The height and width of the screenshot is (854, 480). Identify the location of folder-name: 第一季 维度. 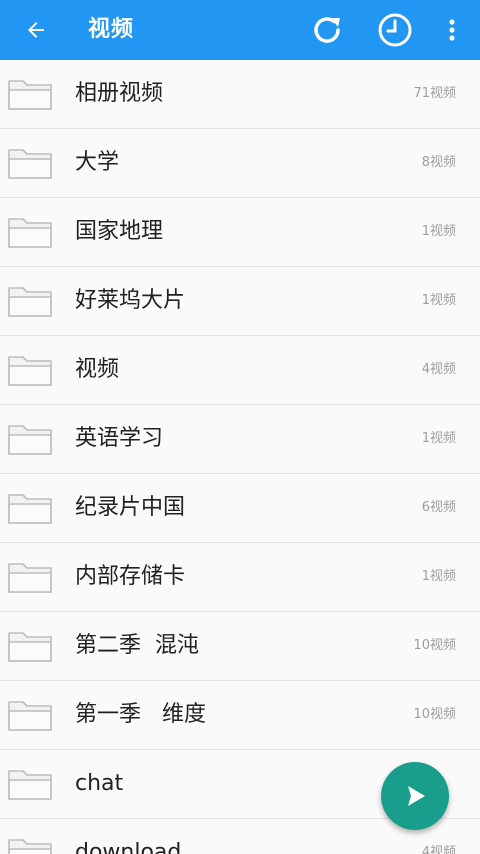
(140, 714).